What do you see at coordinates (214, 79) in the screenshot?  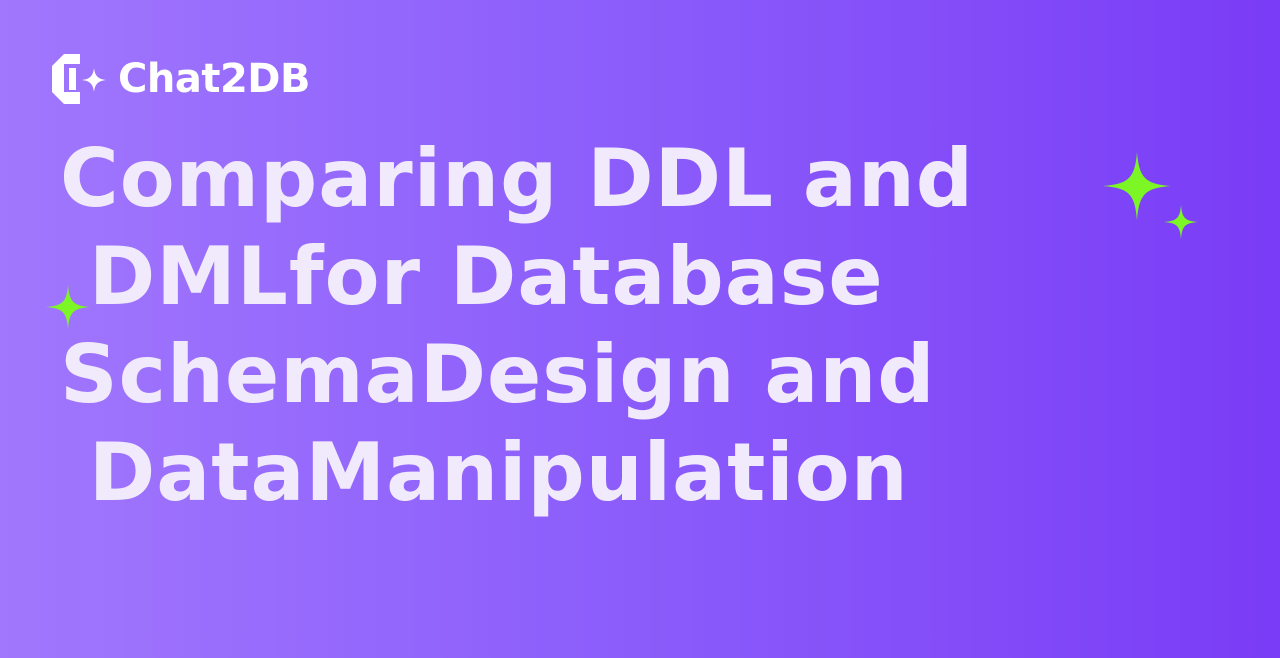 I see `brand-name: Chat2DB` at bounding box center [214, 79].